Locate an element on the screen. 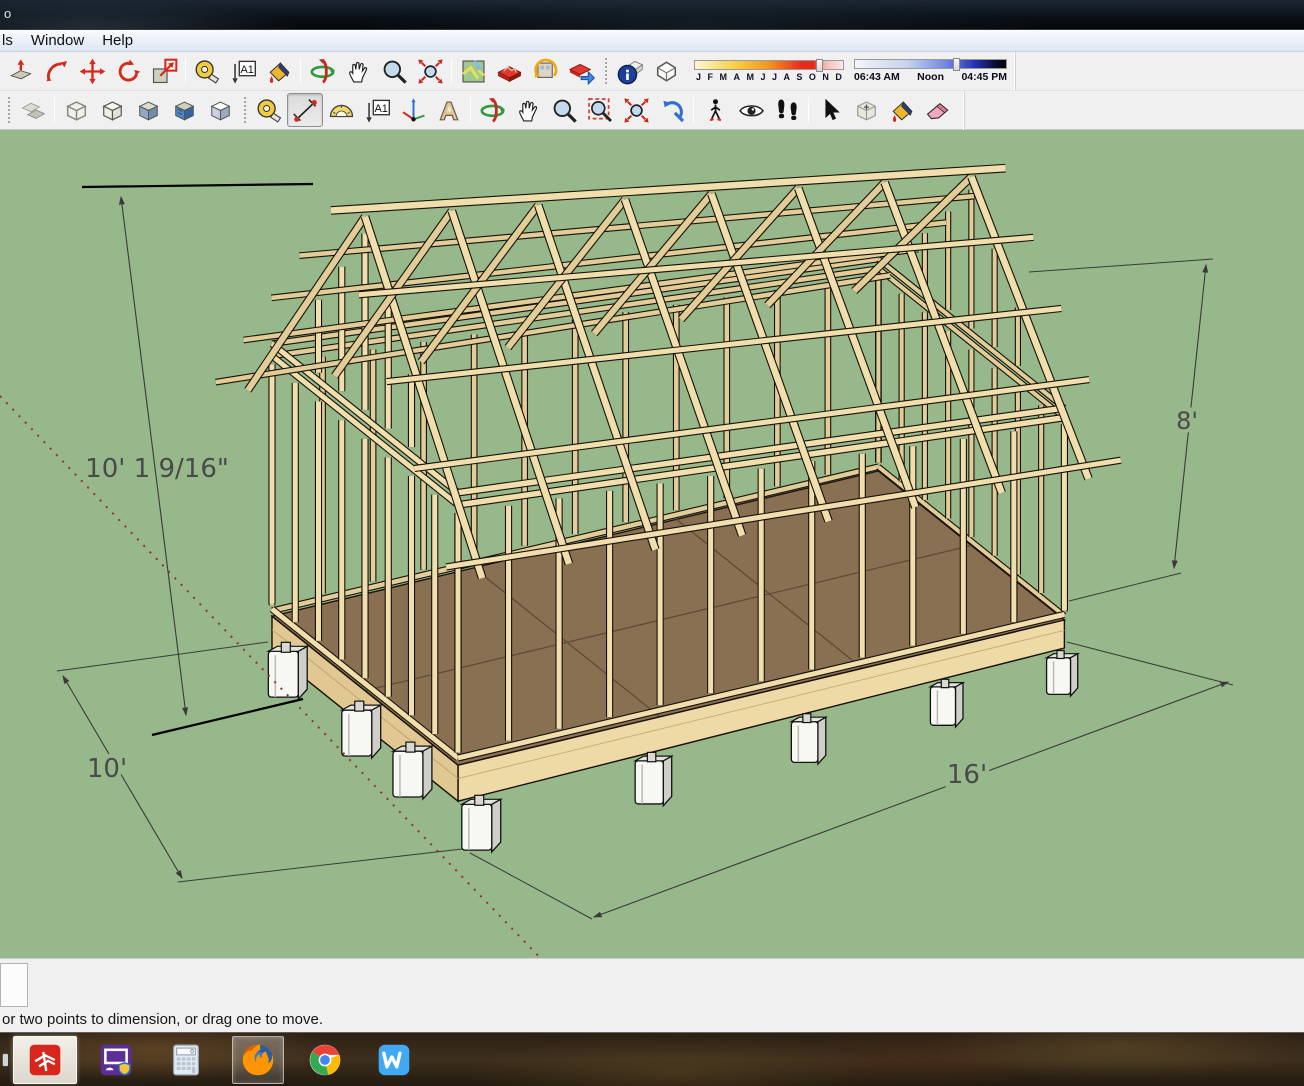 The width and height of the screenshot is (1304, 1086). chrome-icon is located at coordinates (325, 1060).